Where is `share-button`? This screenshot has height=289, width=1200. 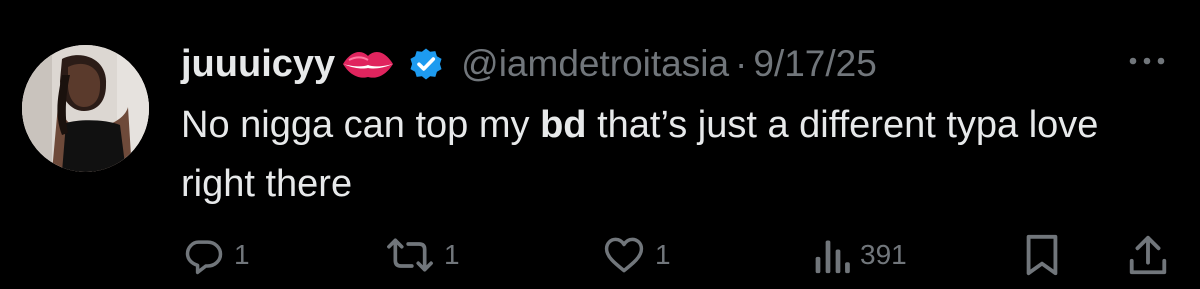 share-button is located at coordinates (1148, 255).